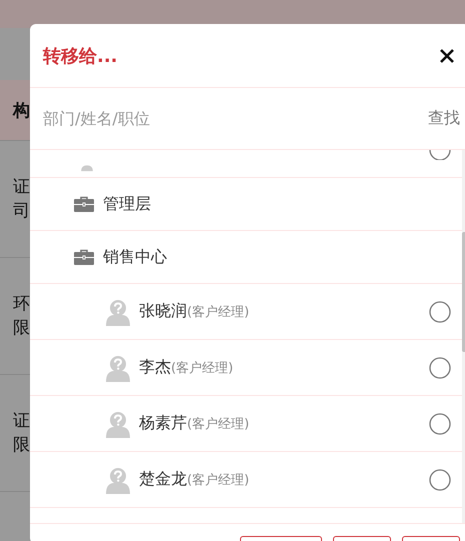 The height and width of the screenshot is (541, 465). Describe the element at coordinates (194, 423) in the screenshot. I see `person-name: 杨素芹(客户经理)` at that location.